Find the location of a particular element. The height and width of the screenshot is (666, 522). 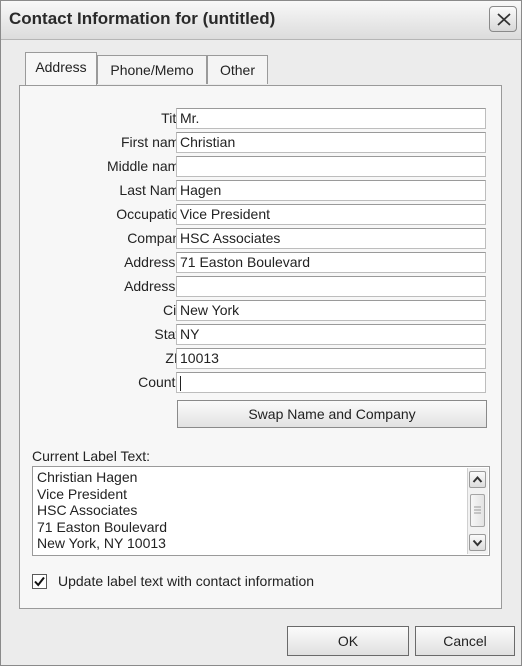

middle-name-row: Middle name: is located at coordinates (261, 167).